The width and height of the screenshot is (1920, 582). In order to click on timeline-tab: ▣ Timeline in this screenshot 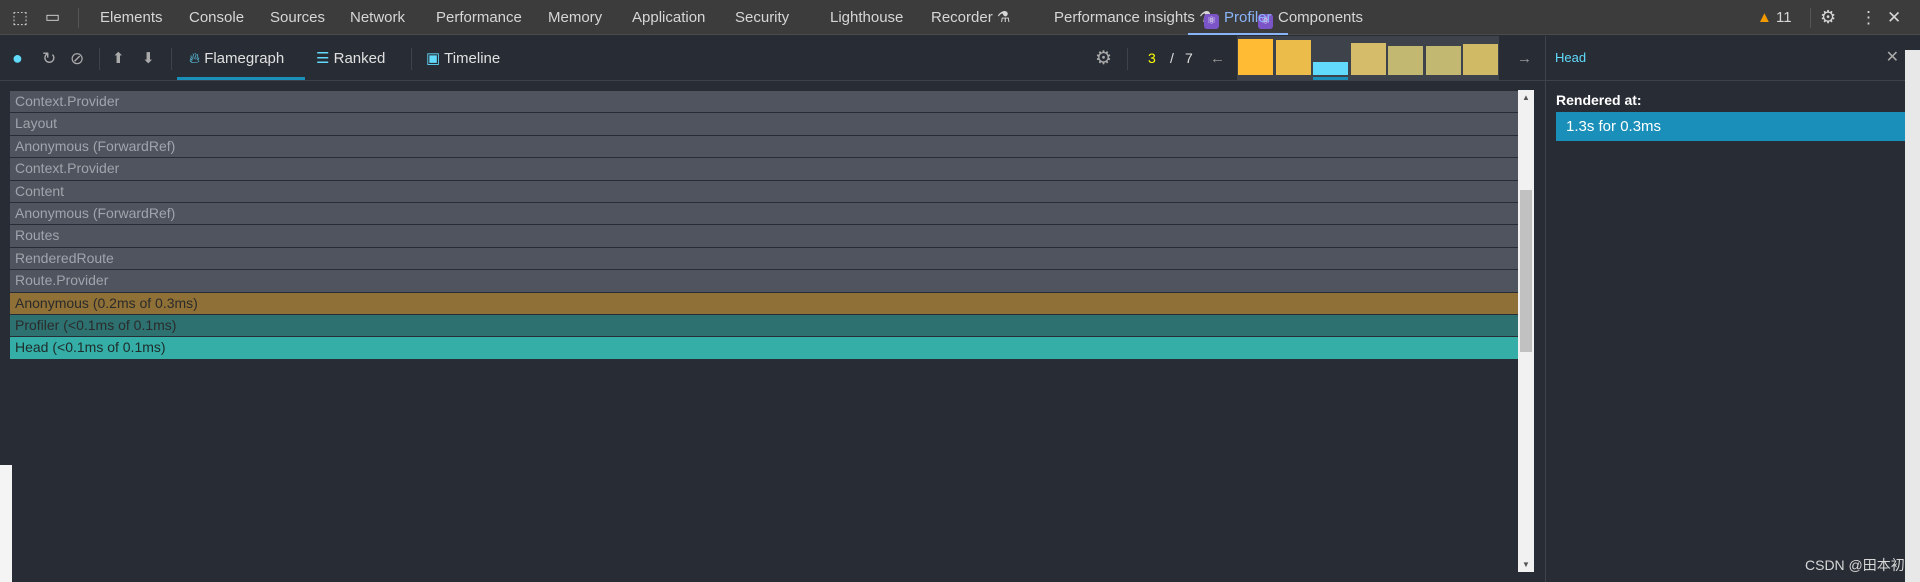, I will do `click(463, 58)`.